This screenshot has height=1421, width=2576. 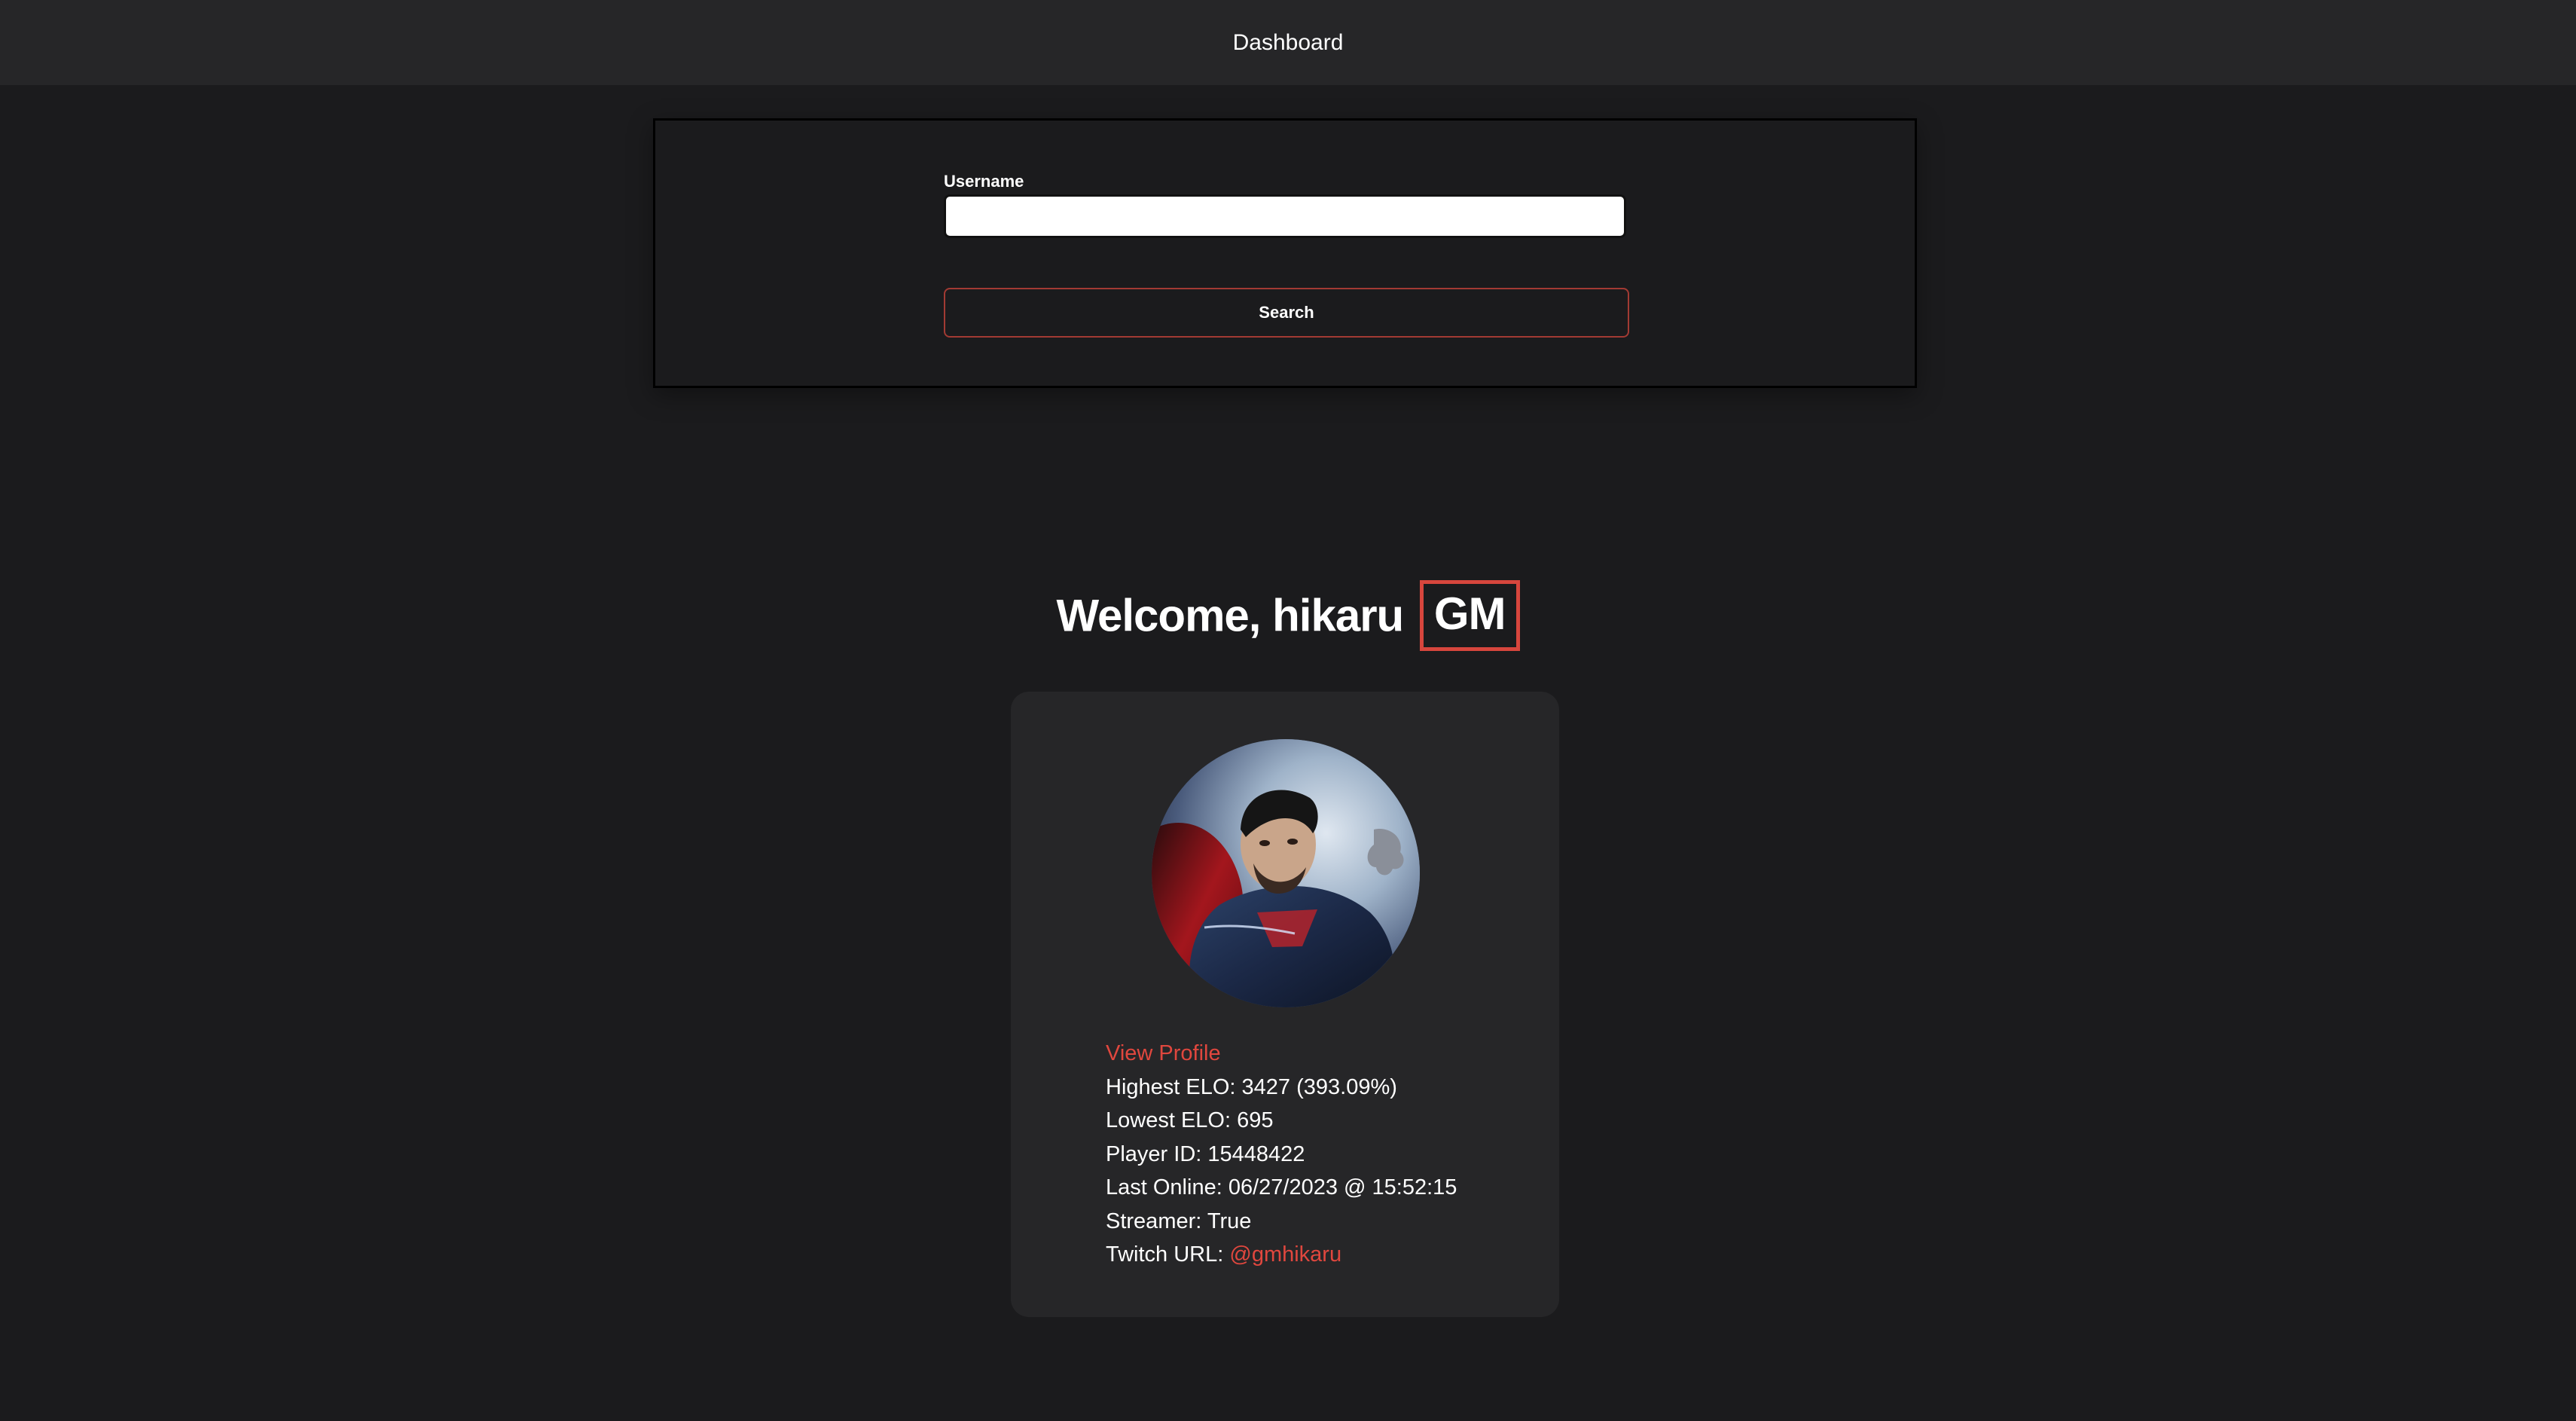 What do you see at coordinates (1163, 1053) in the screenshot?
I see `view-profile-link: View Profile` at bounding box center [1163, 1053].